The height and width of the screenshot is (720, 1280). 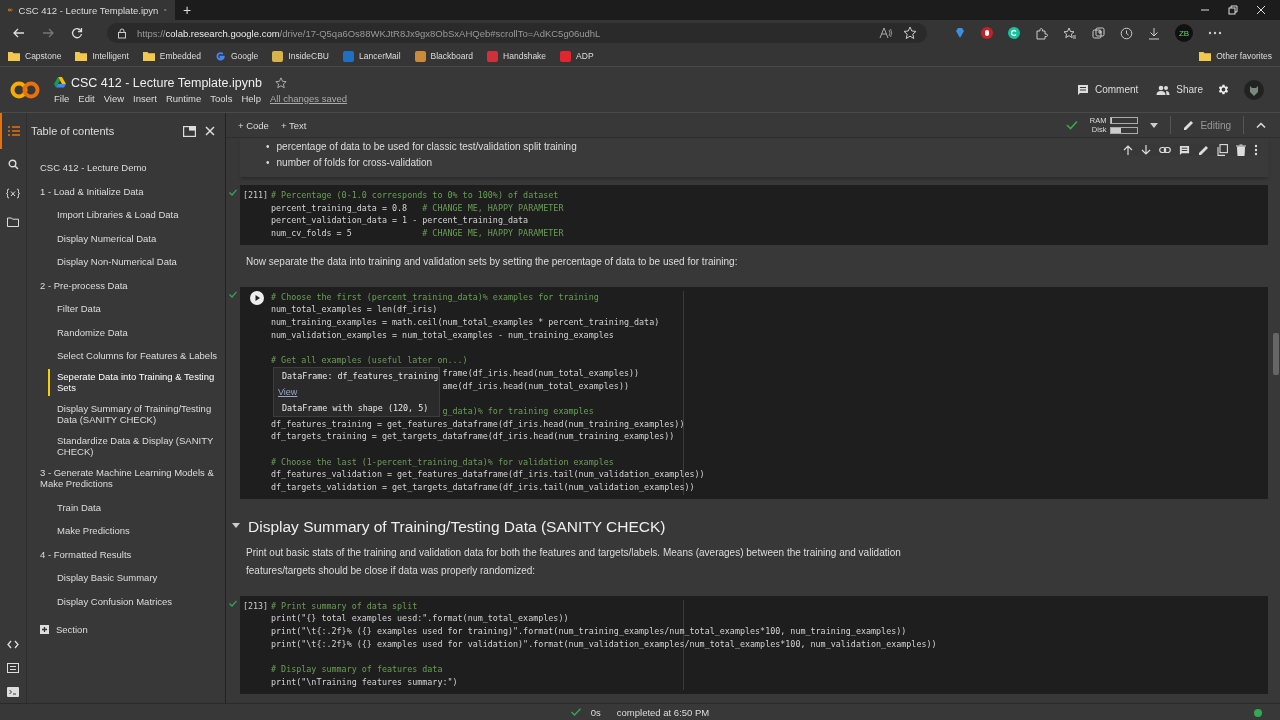 I want to click on extension-icon, so click(x=1014, y=33).